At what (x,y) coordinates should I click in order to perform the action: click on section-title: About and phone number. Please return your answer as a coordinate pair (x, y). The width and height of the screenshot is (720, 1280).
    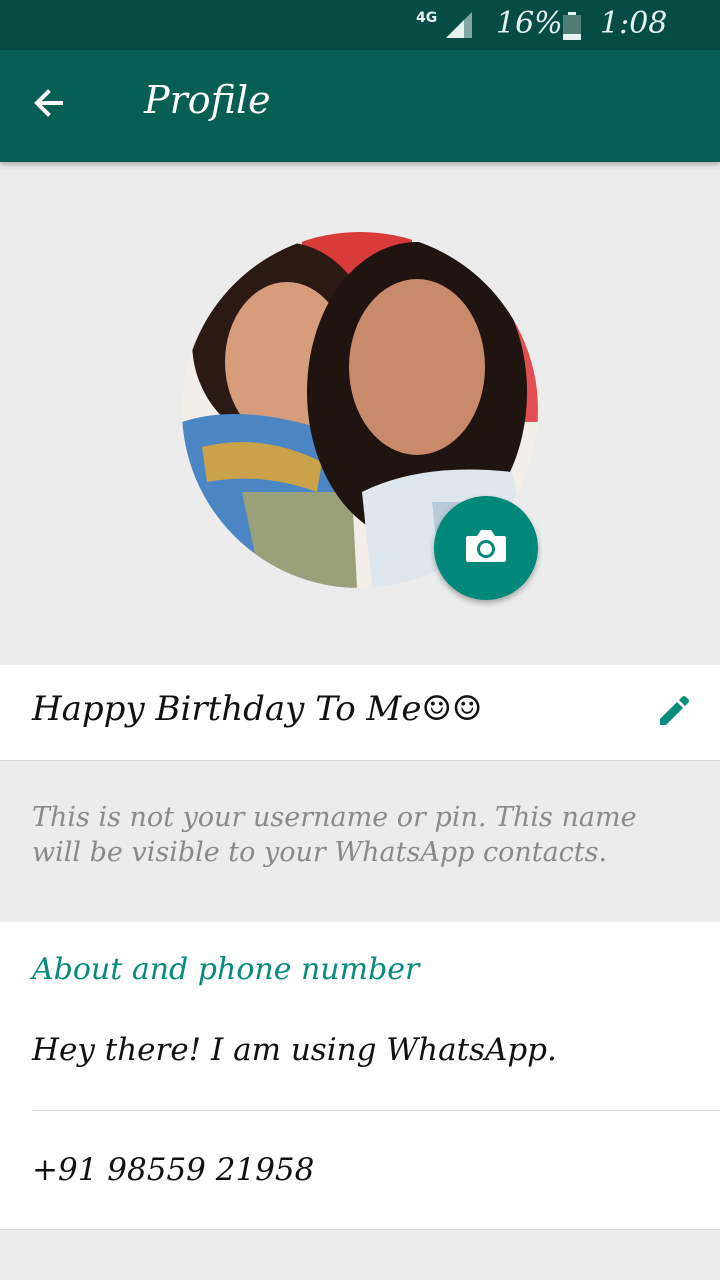
    Looking at the image, I should click on (226, 969).